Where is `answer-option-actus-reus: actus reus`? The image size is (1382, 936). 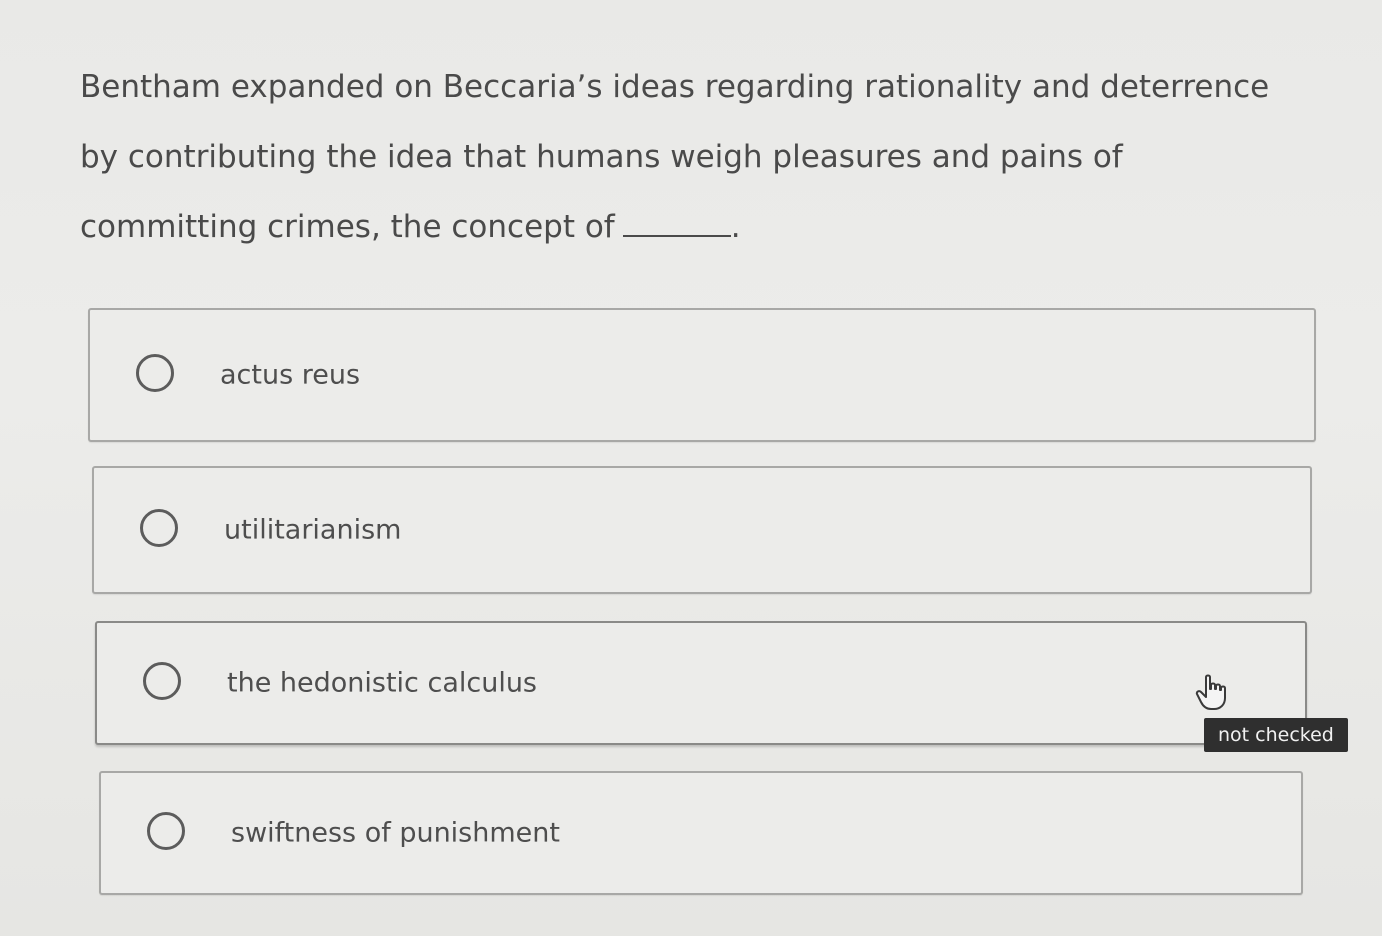 answer-option-actus-reus: actus reus is located at coordinates (702, 375).